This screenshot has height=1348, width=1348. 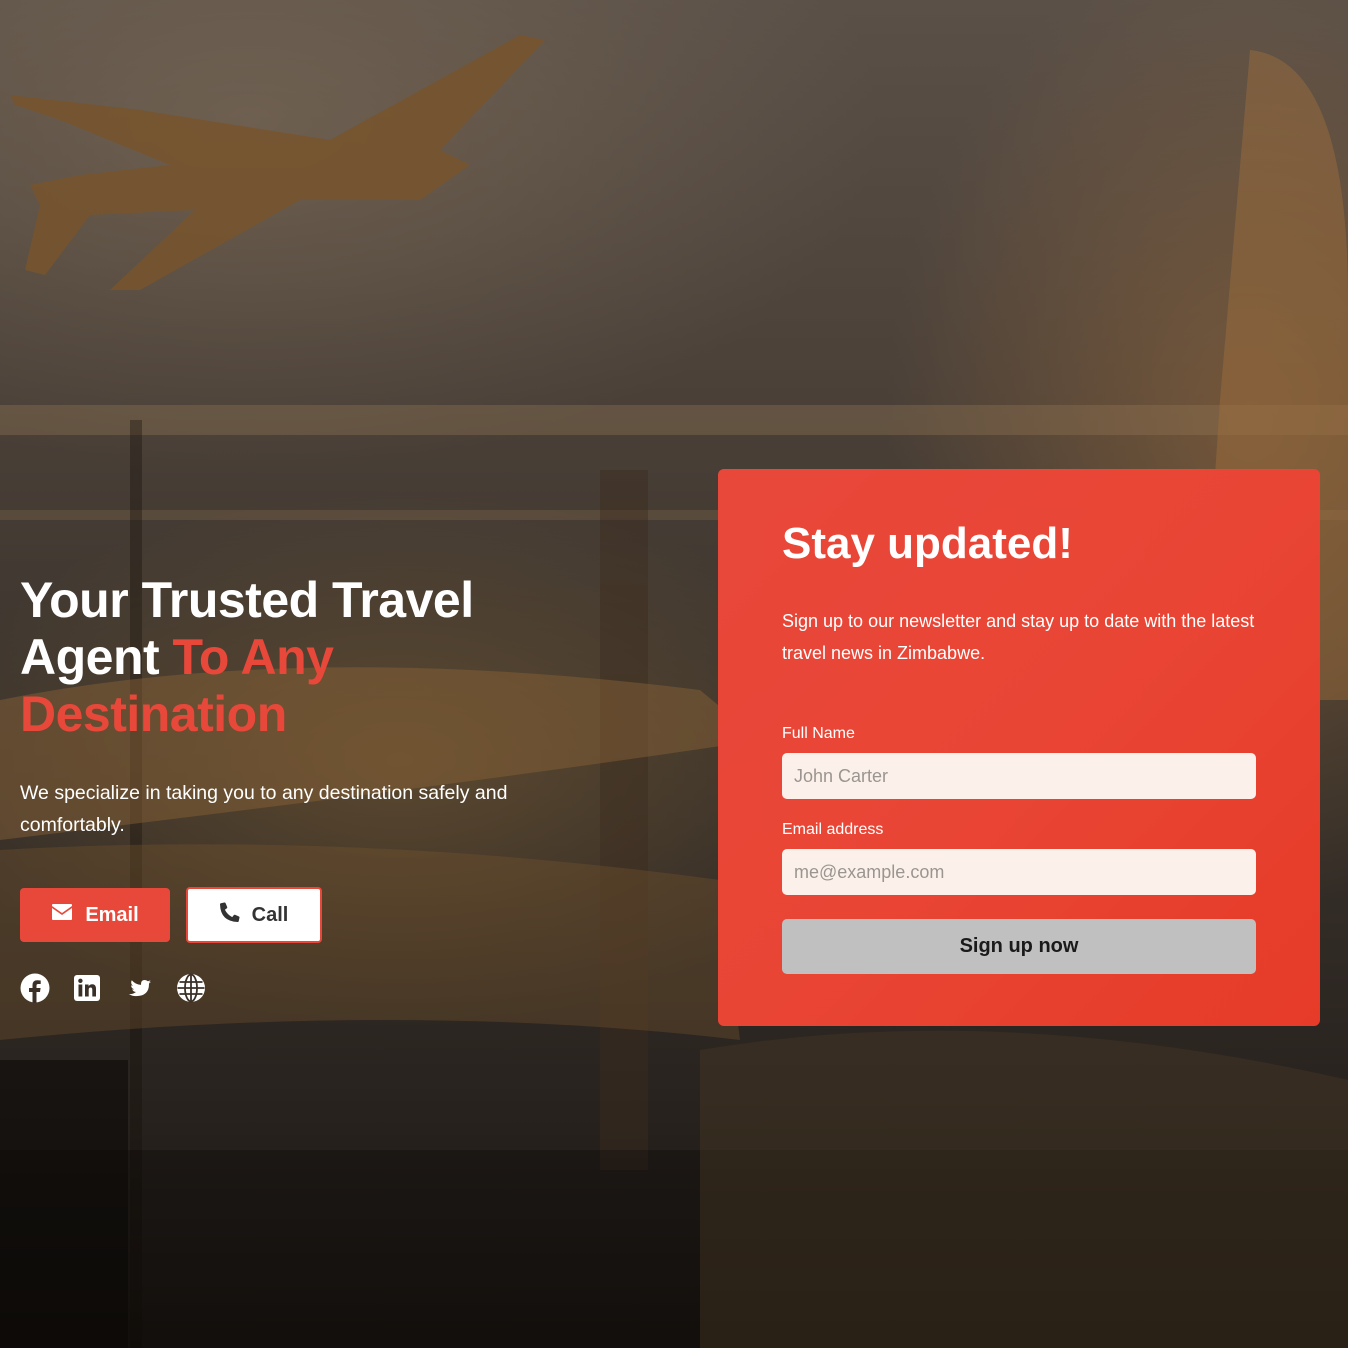 I want to click on full-name-label: Full Name, so click(x=818, y=733).